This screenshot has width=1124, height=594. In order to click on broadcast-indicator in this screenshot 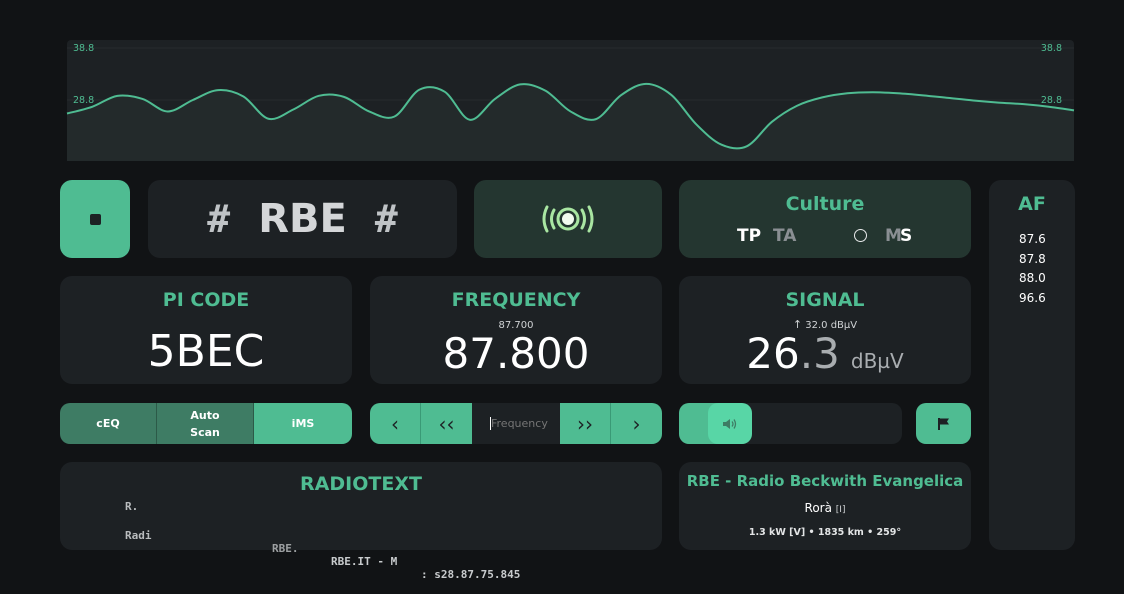, I will do `click(568, 219)`.